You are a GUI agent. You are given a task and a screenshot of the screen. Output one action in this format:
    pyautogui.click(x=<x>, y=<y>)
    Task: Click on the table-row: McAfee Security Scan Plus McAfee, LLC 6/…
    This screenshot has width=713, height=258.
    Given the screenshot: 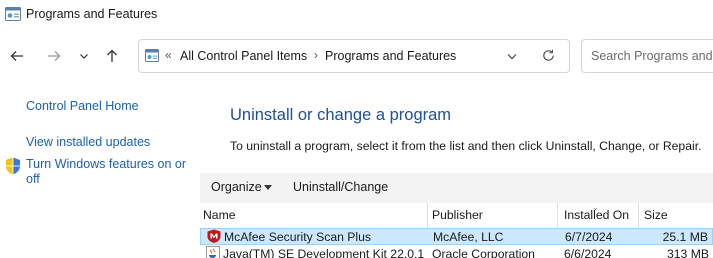 What is the action you would take?
    pyautogui.click(x=456, y=236)
    